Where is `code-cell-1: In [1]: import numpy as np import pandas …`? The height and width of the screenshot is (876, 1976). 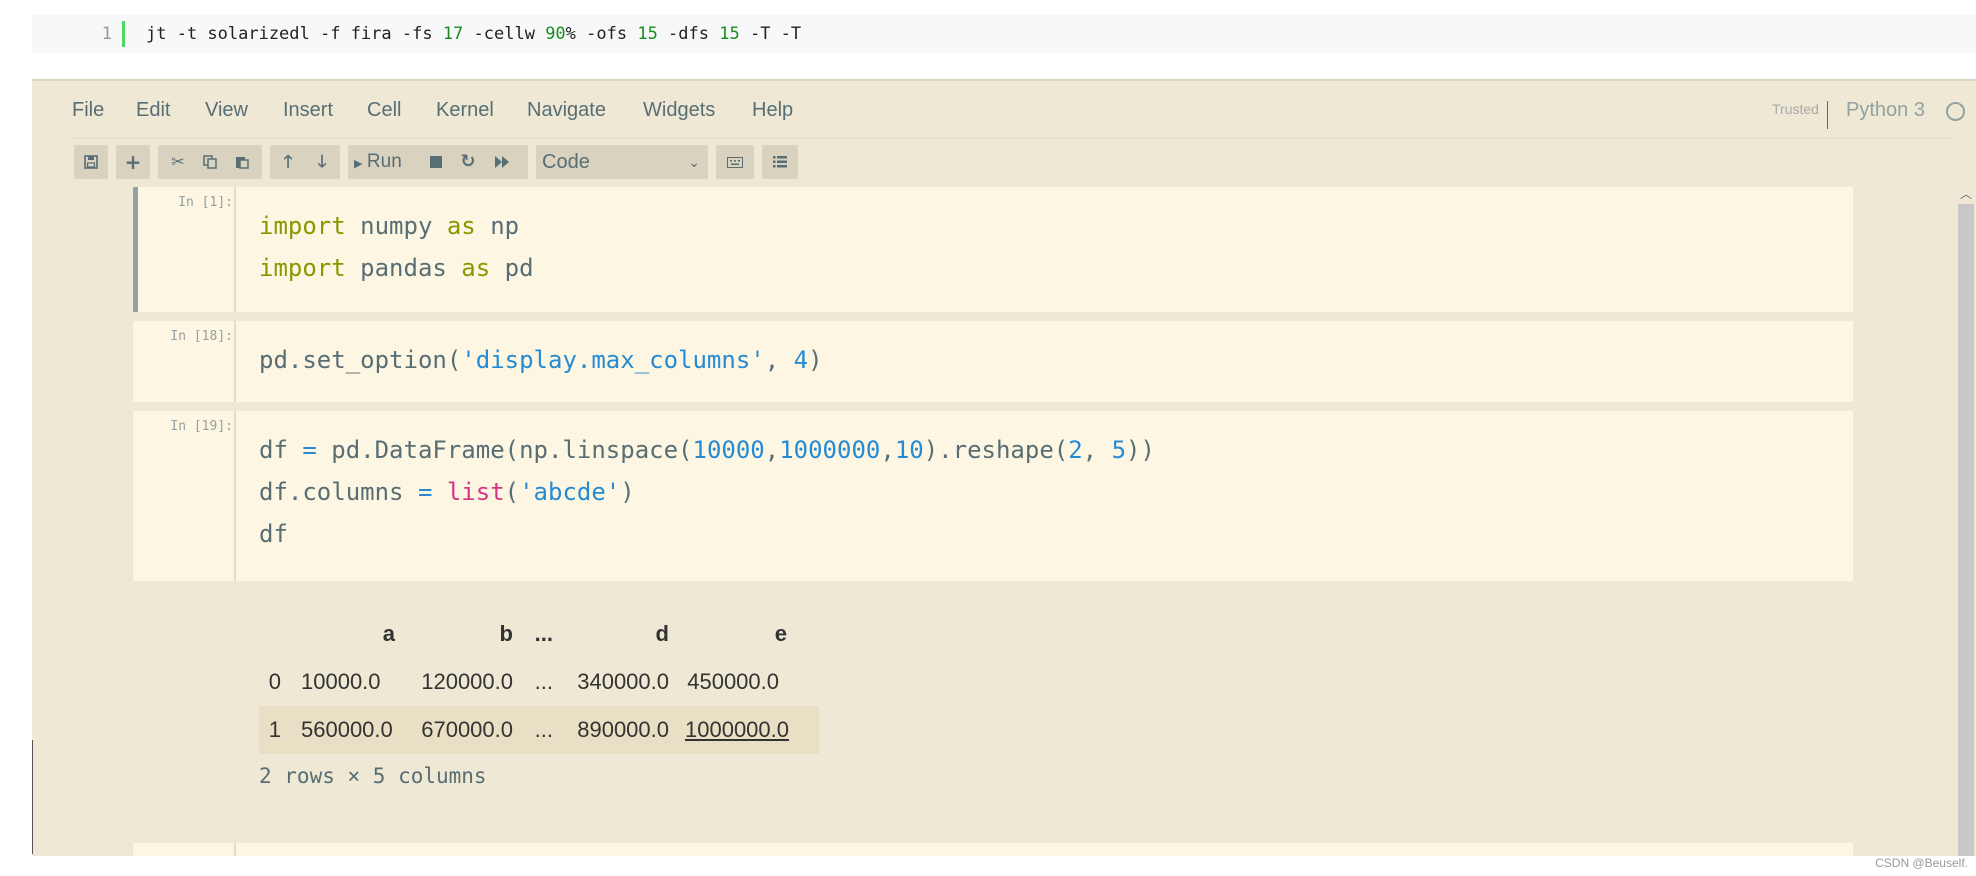 code-cell-1: In [1]: import numpy as np import pandas … is located at coordinates (993, 249).